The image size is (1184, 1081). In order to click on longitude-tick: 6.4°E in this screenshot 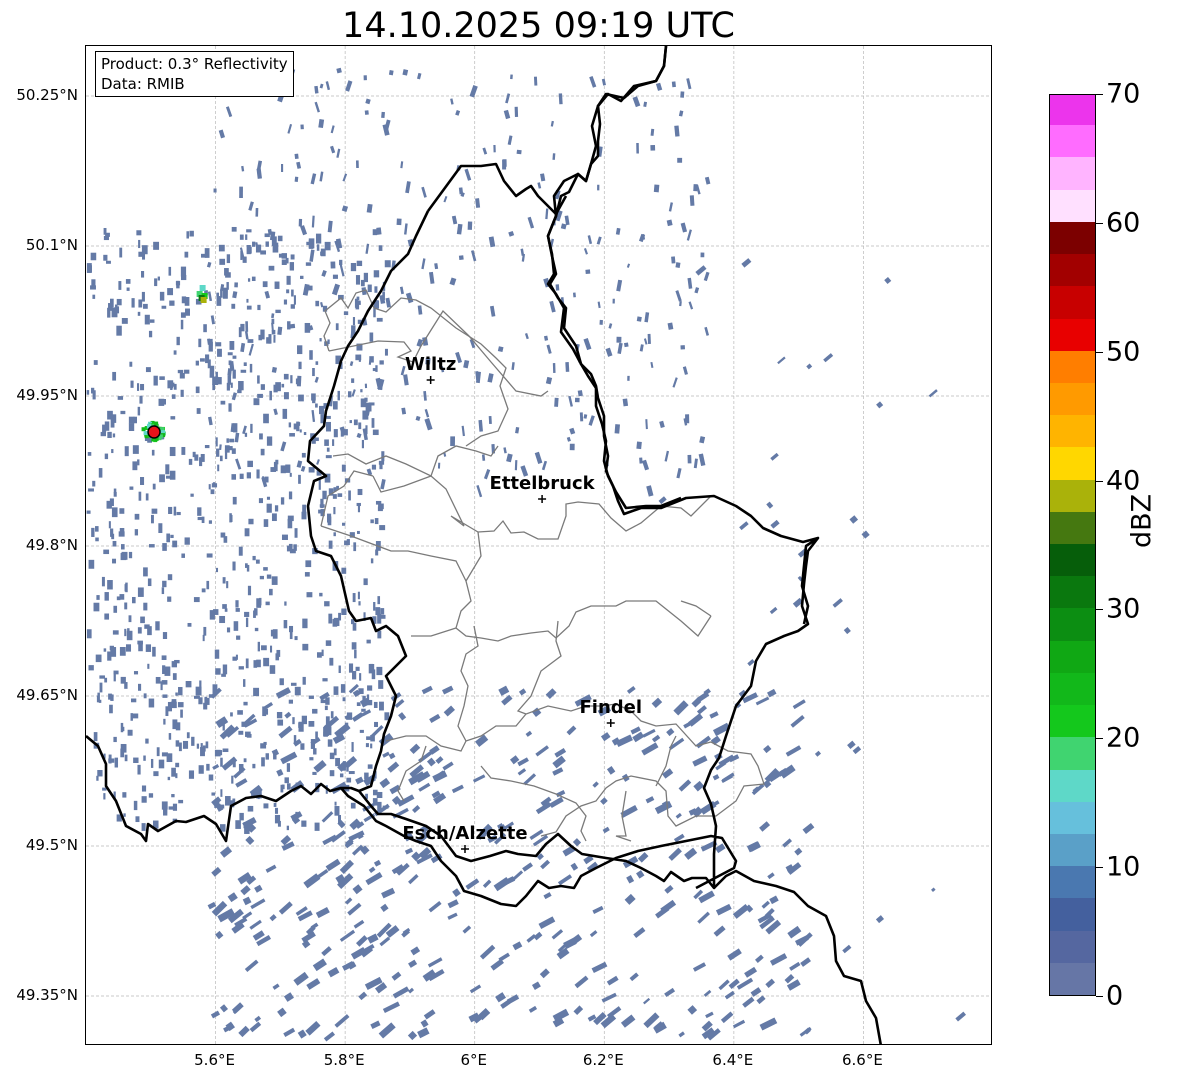, I will do `click(733, 1060)`.